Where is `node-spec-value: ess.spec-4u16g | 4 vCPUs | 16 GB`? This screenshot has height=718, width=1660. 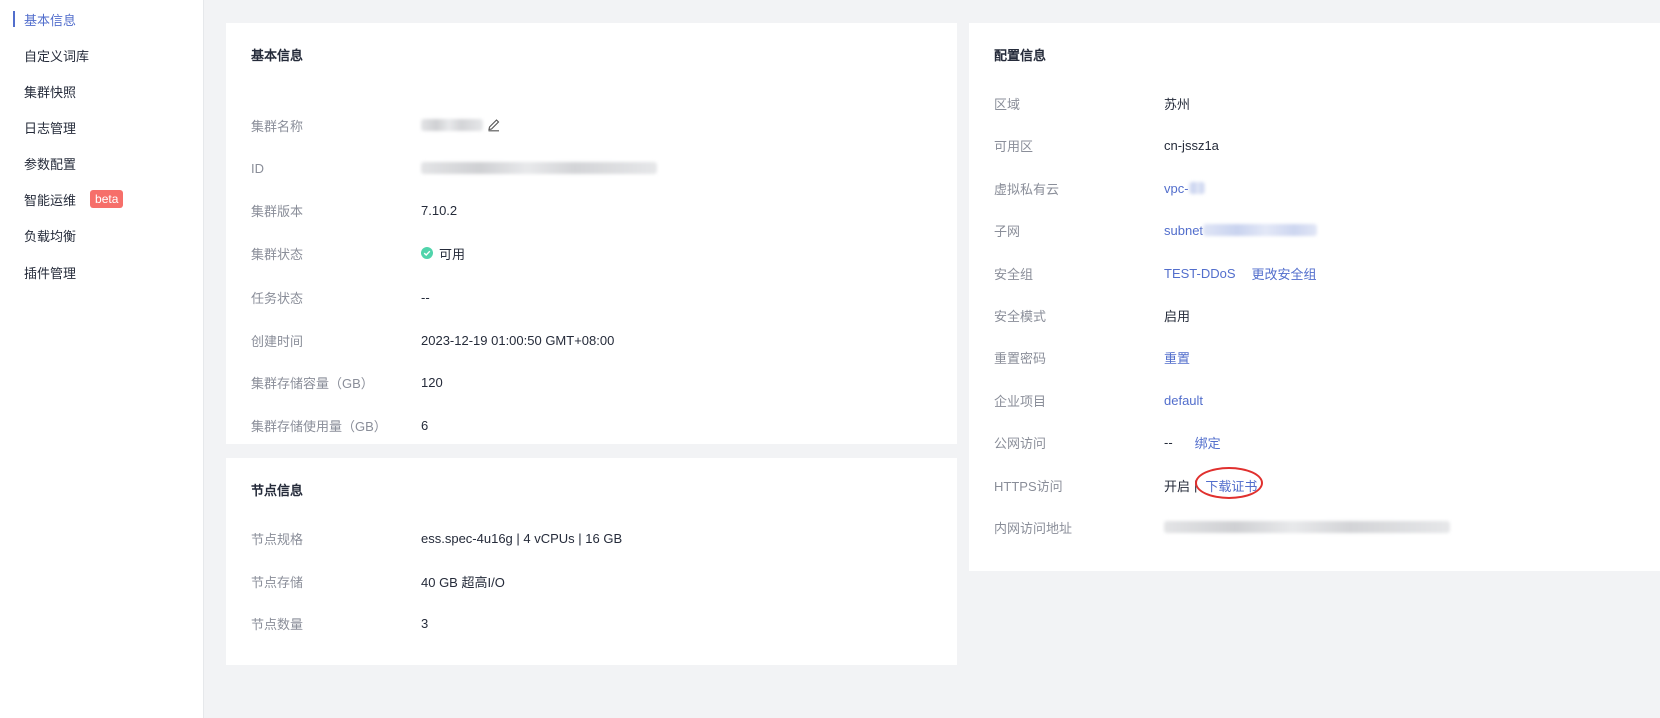 node-spec-value: ess.spec-4u16g | 4 vCPUs | 16 GB is located at coordinates (522, 538).